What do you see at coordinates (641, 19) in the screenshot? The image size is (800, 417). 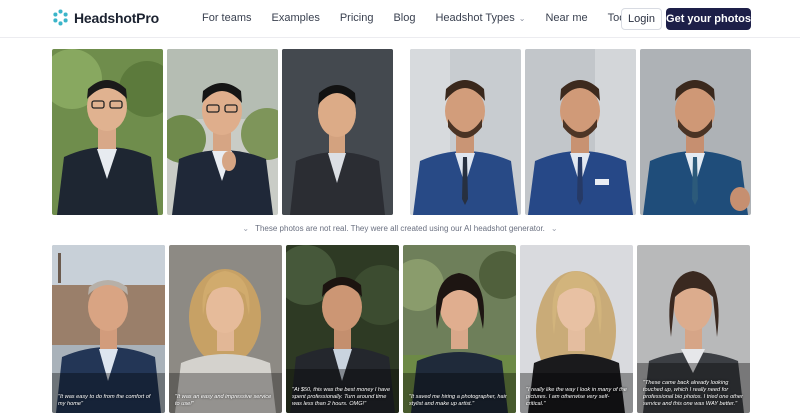 I see `login-button: Login` at bounding box center [641, 19].